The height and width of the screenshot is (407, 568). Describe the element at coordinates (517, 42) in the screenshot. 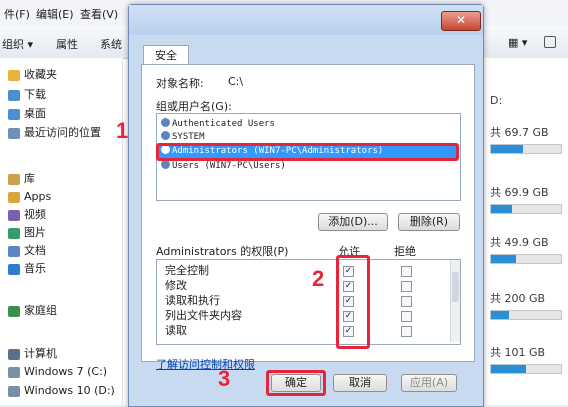

I see `view-options-icon: ▦ ▾` at that location.